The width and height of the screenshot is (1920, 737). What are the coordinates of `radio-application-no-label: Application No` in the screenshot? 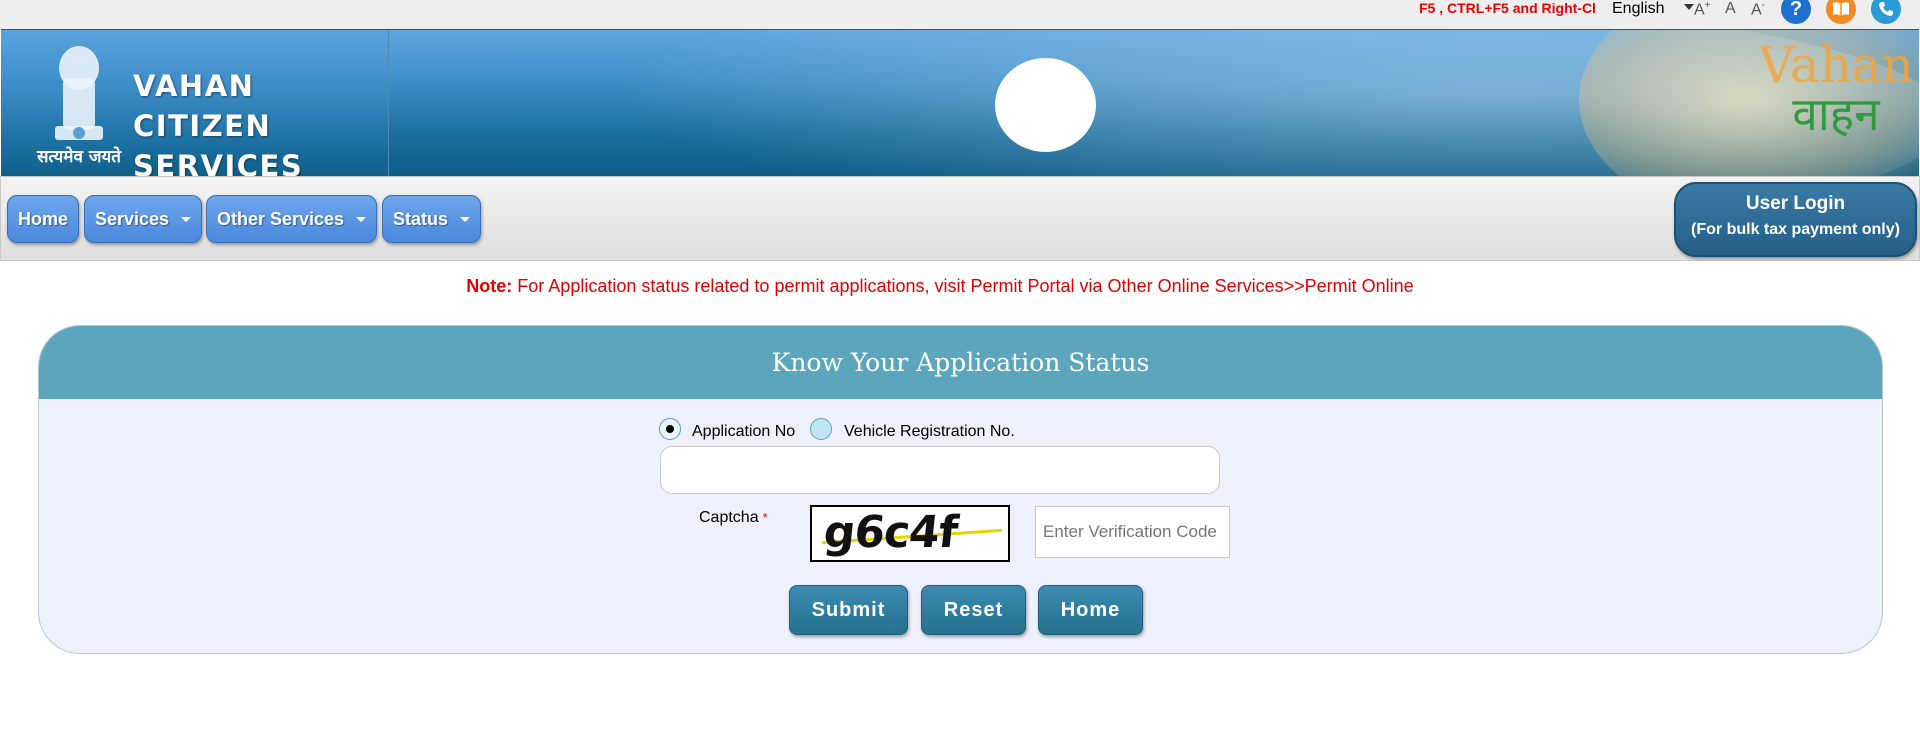 It's located at (744, 431).